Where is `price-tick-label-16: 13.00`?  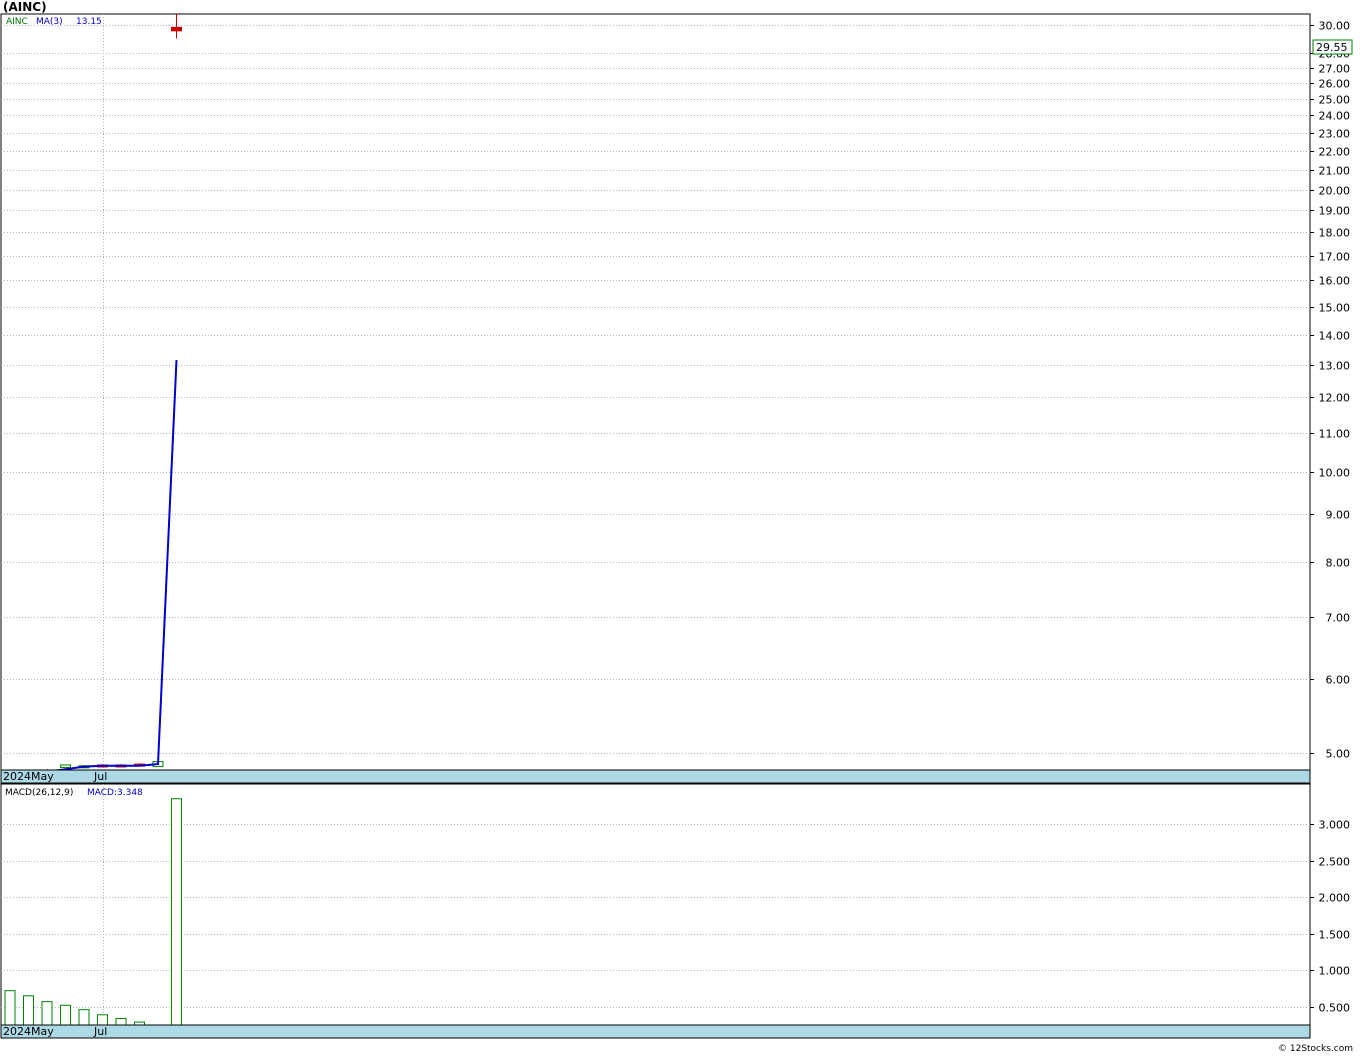 price-tick-label-16: 13.00 is located at coordinates (1335, 366).